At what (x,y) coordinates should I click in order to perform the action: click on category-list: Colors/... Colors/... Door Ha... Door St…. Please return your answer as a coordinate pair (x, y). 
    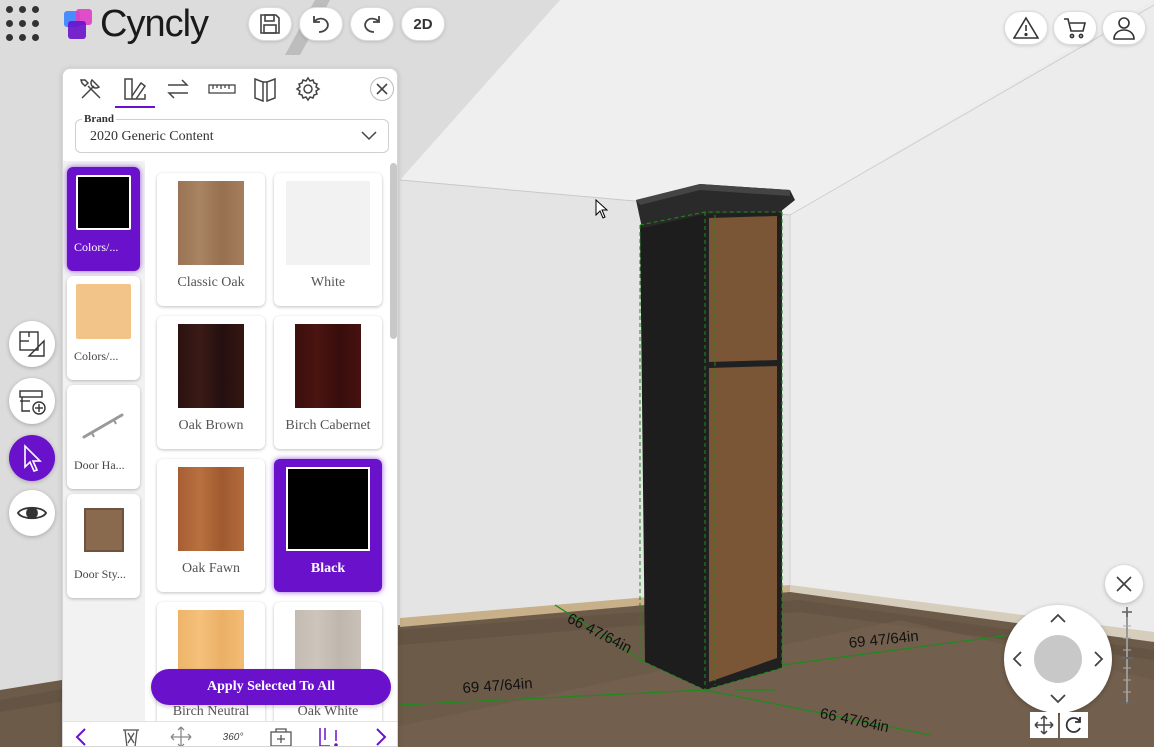
    Looking at the image, I should click on (104, 441).